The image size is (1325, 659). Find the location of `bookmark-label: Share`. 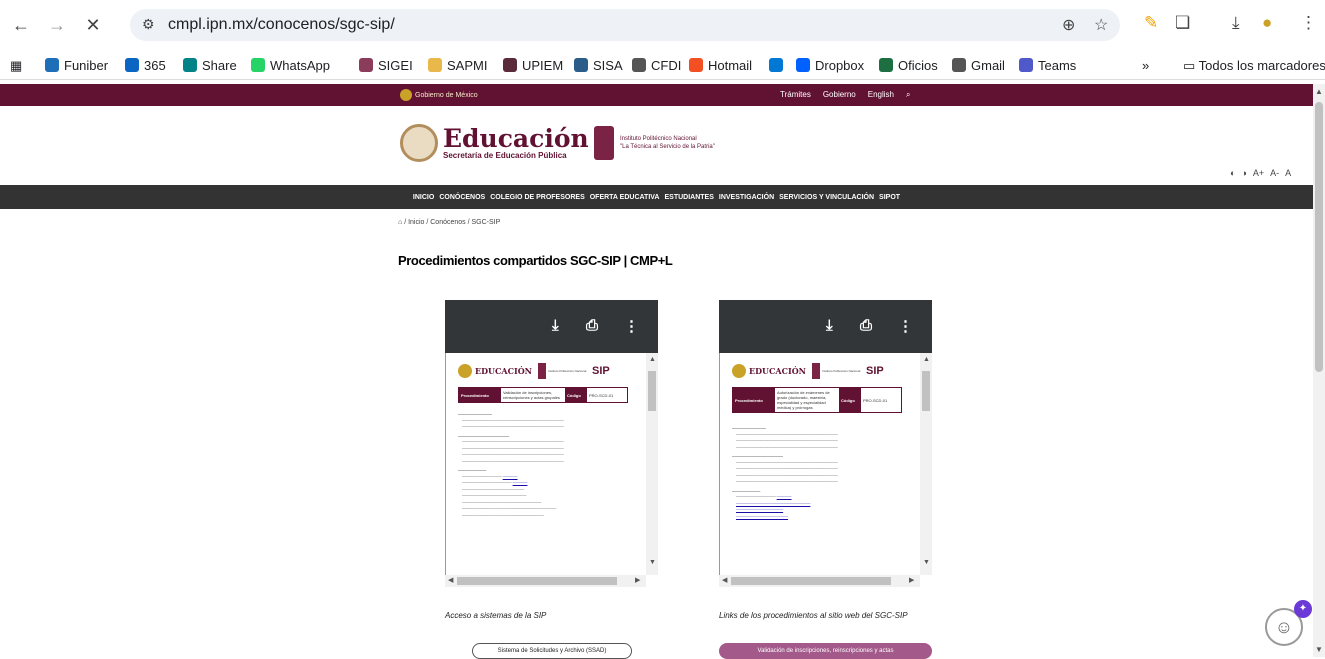

bookmark-label: Share is located at coordinates (219, 65).